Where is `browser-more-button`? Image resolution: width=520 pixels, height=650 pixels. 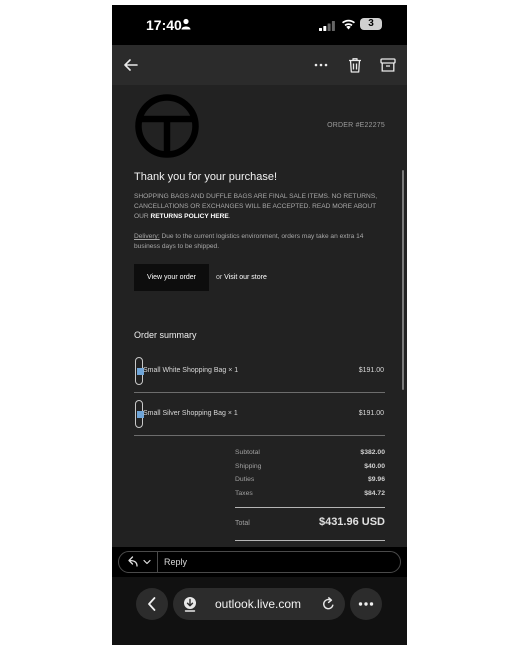
browser-more-button is located at coordinates (366, 604).